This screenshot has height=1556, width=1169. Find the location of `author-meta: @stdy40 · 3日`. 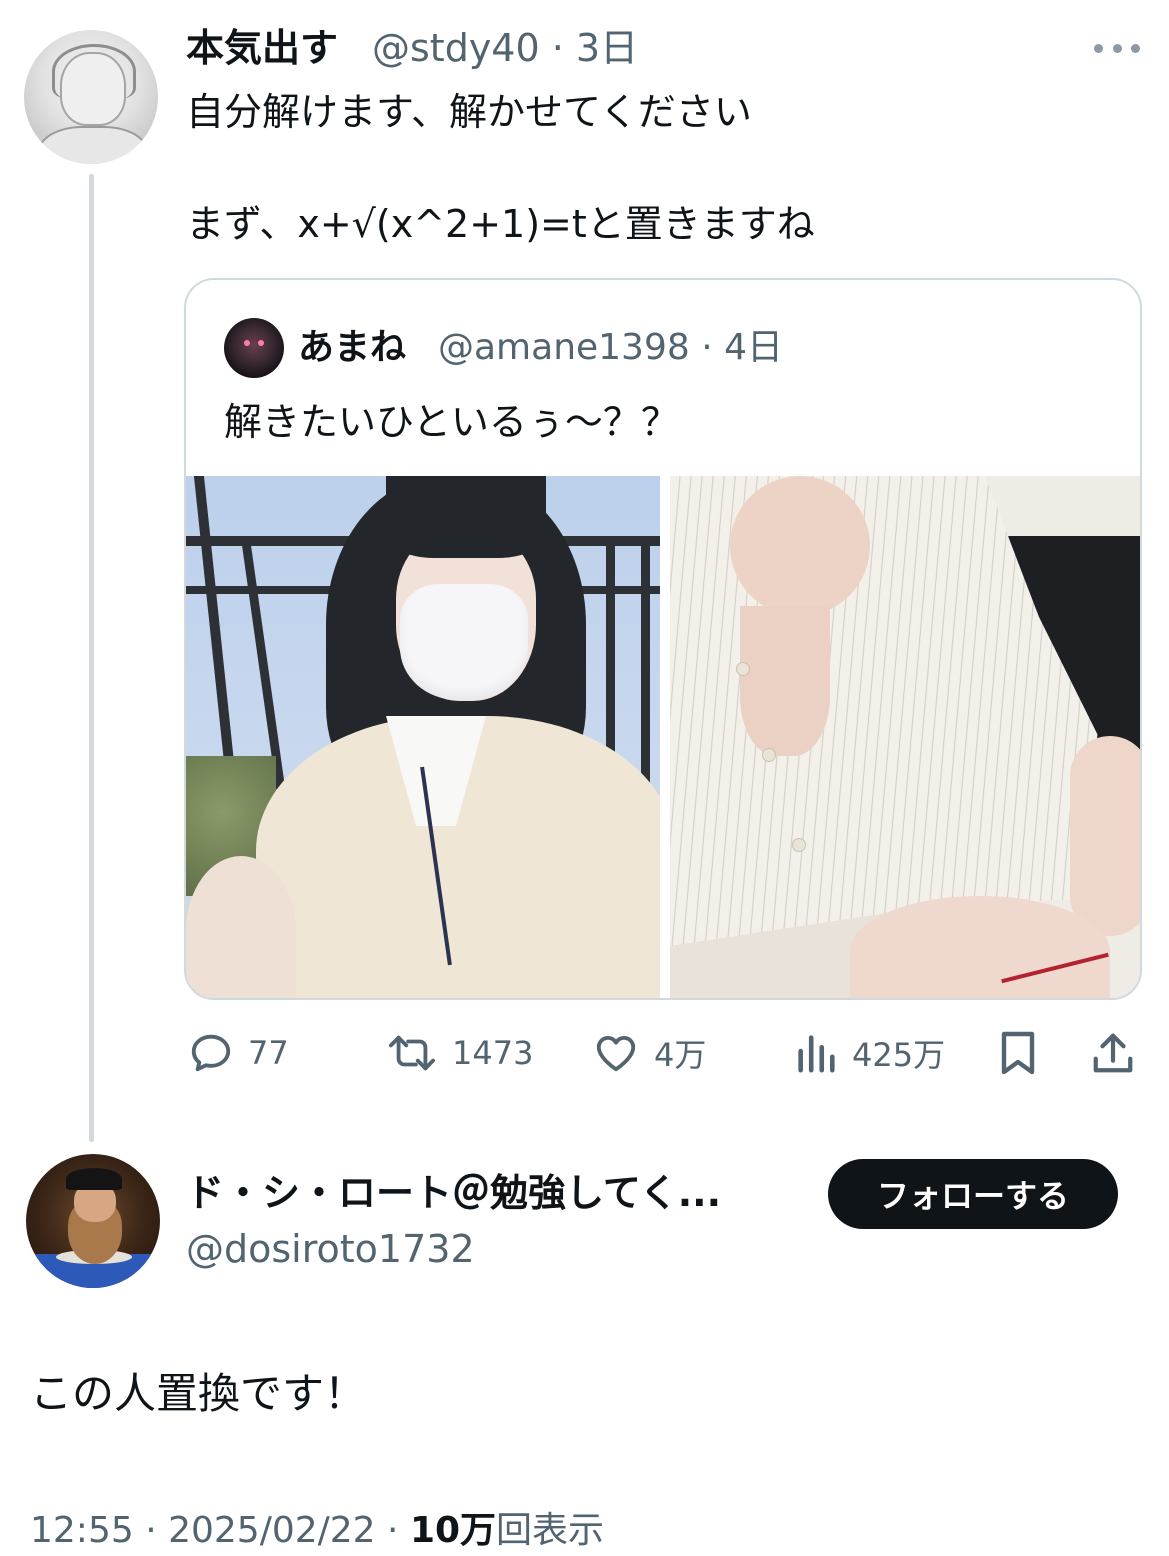

author-meta: @stdy40 · 3日 is located at coordinates (505, 48).